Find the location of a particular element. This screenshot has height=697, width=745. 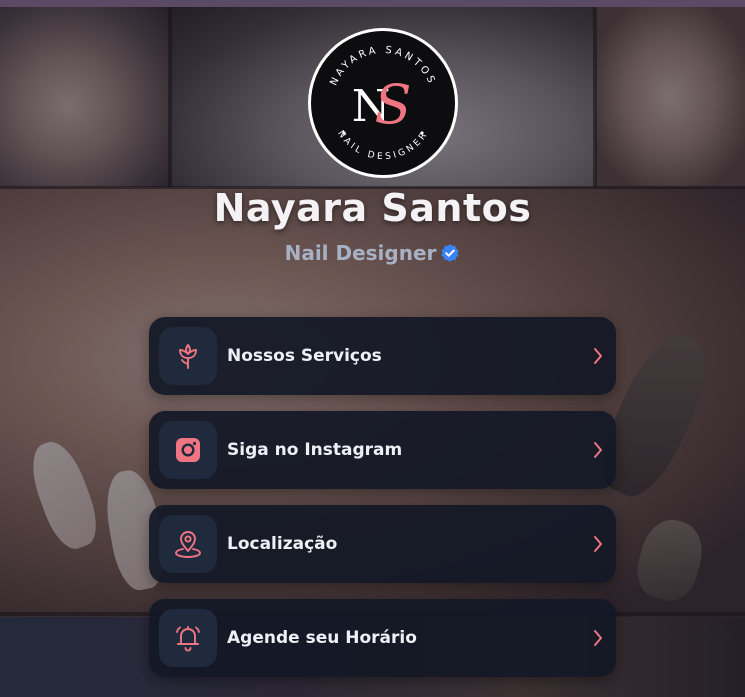

link-siga-no-instagram: Siga no Instagram is located at coordinates (382, 450).